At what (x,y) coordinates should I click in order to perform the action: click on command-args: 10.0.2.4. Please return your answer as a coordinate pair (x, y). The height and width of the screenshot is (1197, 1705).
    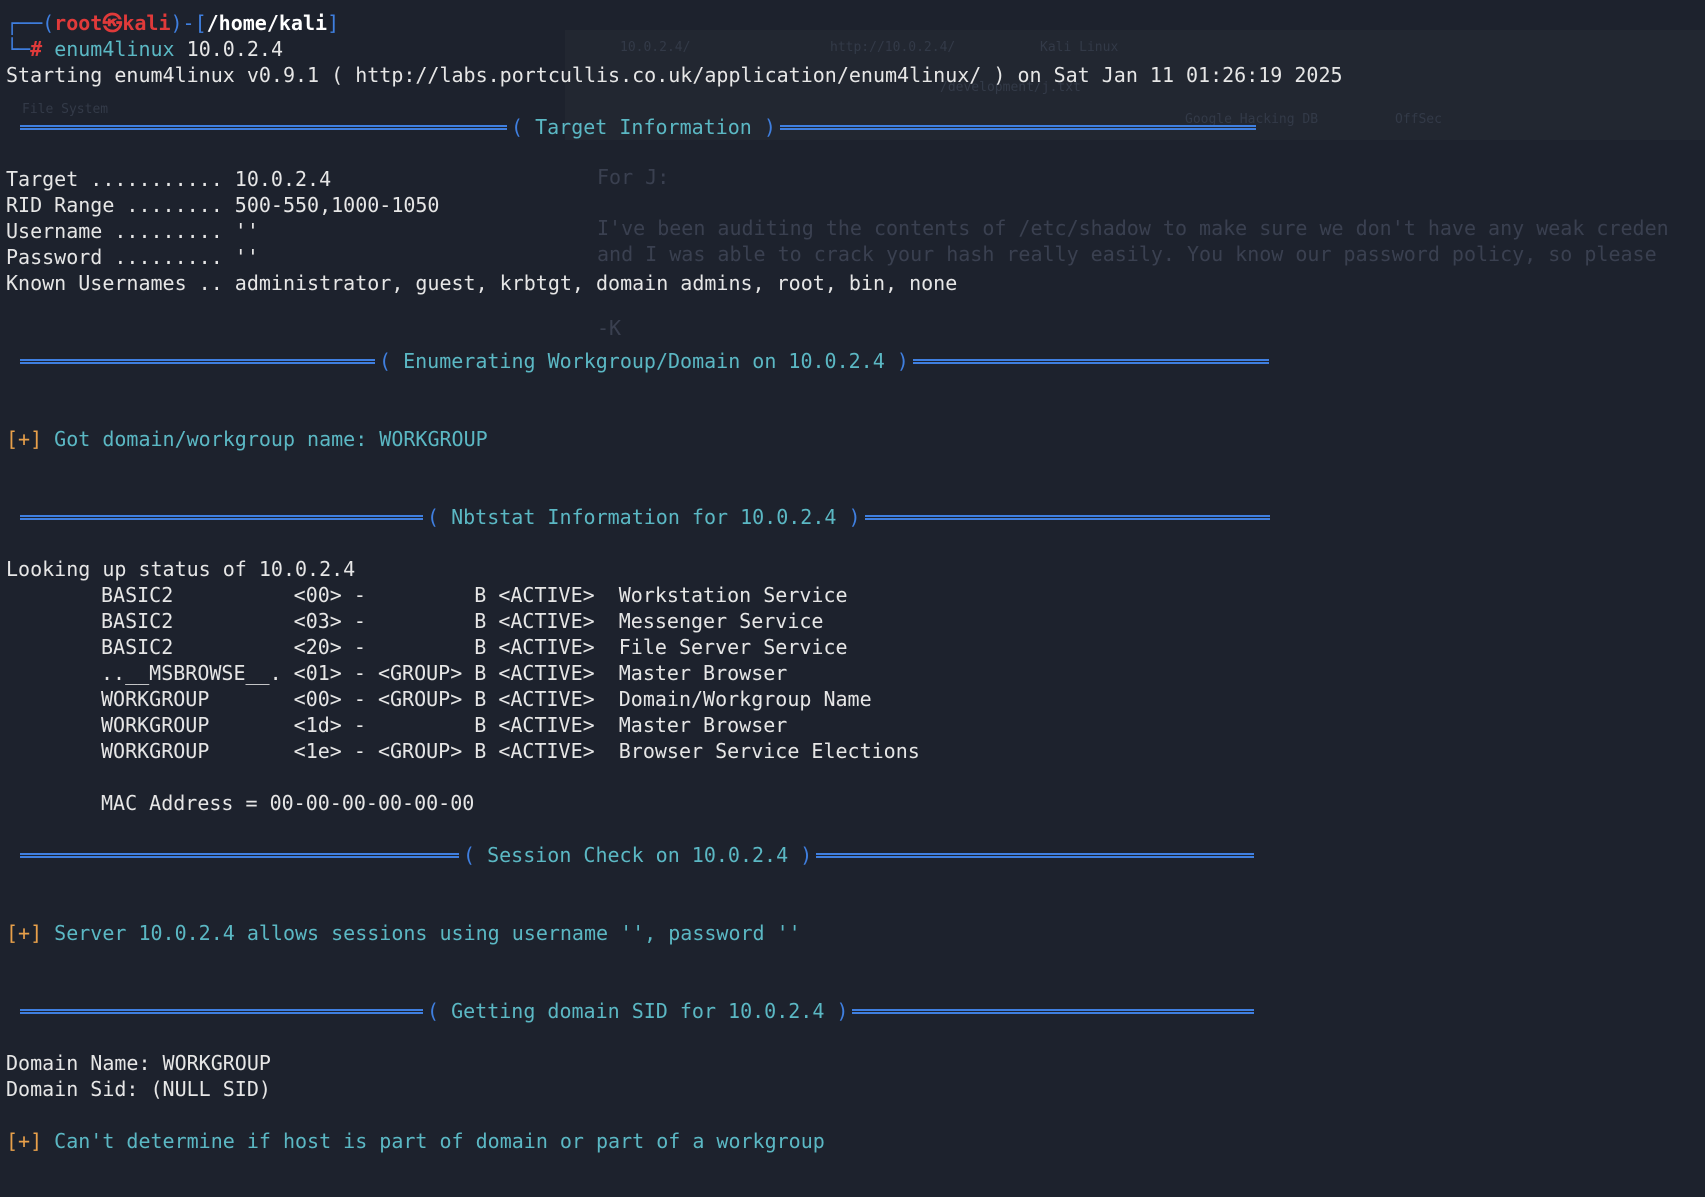
    Looking at the image, I should click on (234, 49).